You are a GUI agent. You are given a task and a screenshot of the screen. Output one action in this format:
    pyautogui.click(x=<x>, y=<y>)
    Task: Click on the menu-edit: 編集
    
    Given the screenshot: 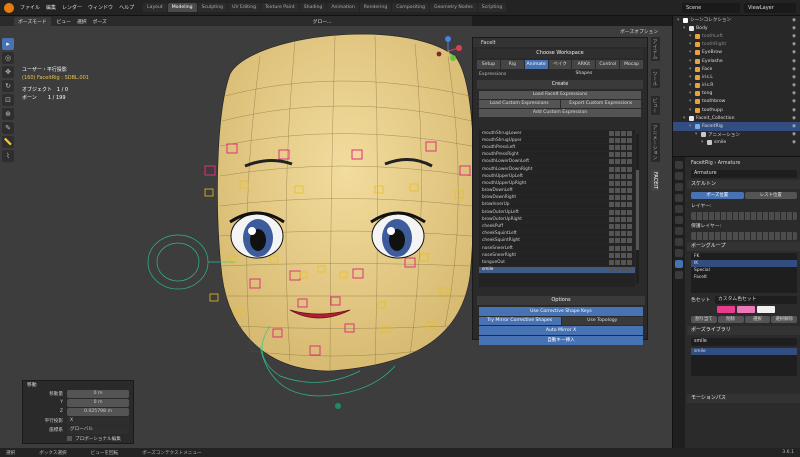 What is the action you would take?
    pyautogui.click(x=51, y=7)
    